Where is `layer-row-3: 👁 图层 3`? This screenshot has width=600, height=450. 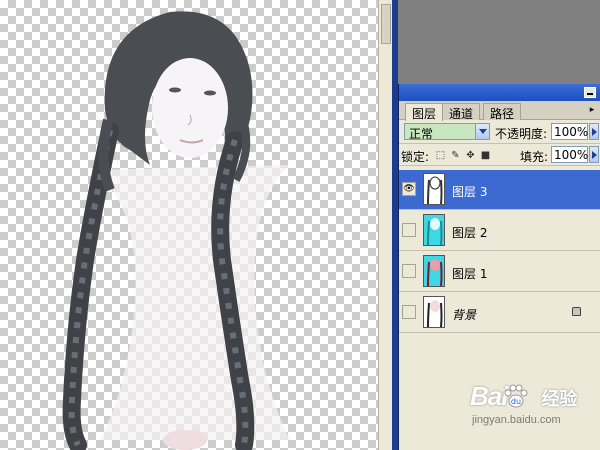
layer-row-3: 👁 图层 3 is located at coordinates (499, 190).